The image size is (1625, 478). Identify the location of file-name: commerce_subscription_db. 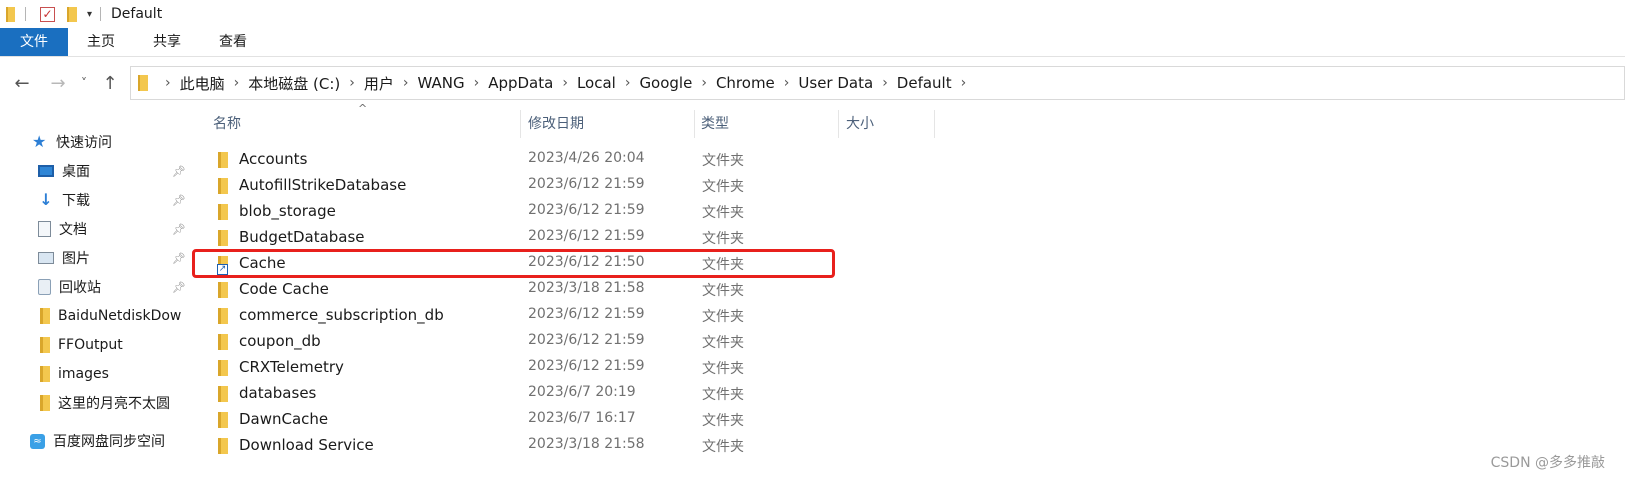
(341, 315).